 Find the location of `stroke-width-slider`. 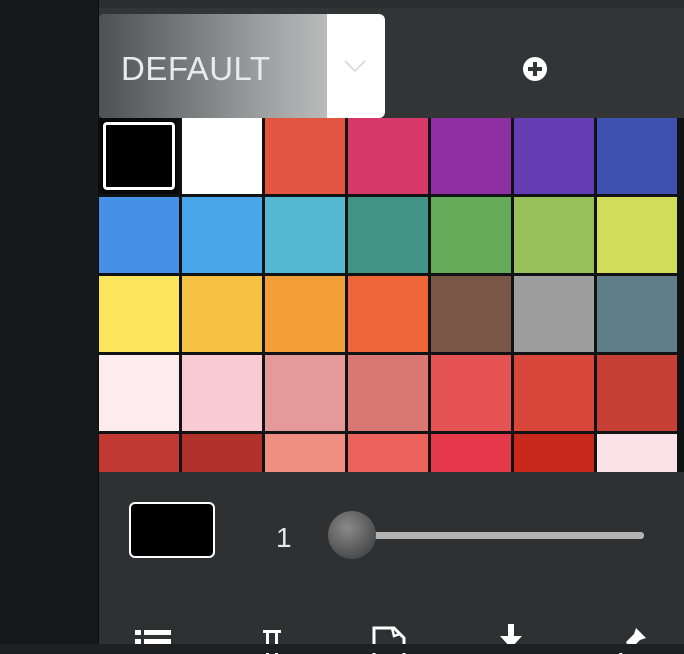

stroke-width-slider is located at coordinates (498, 535).